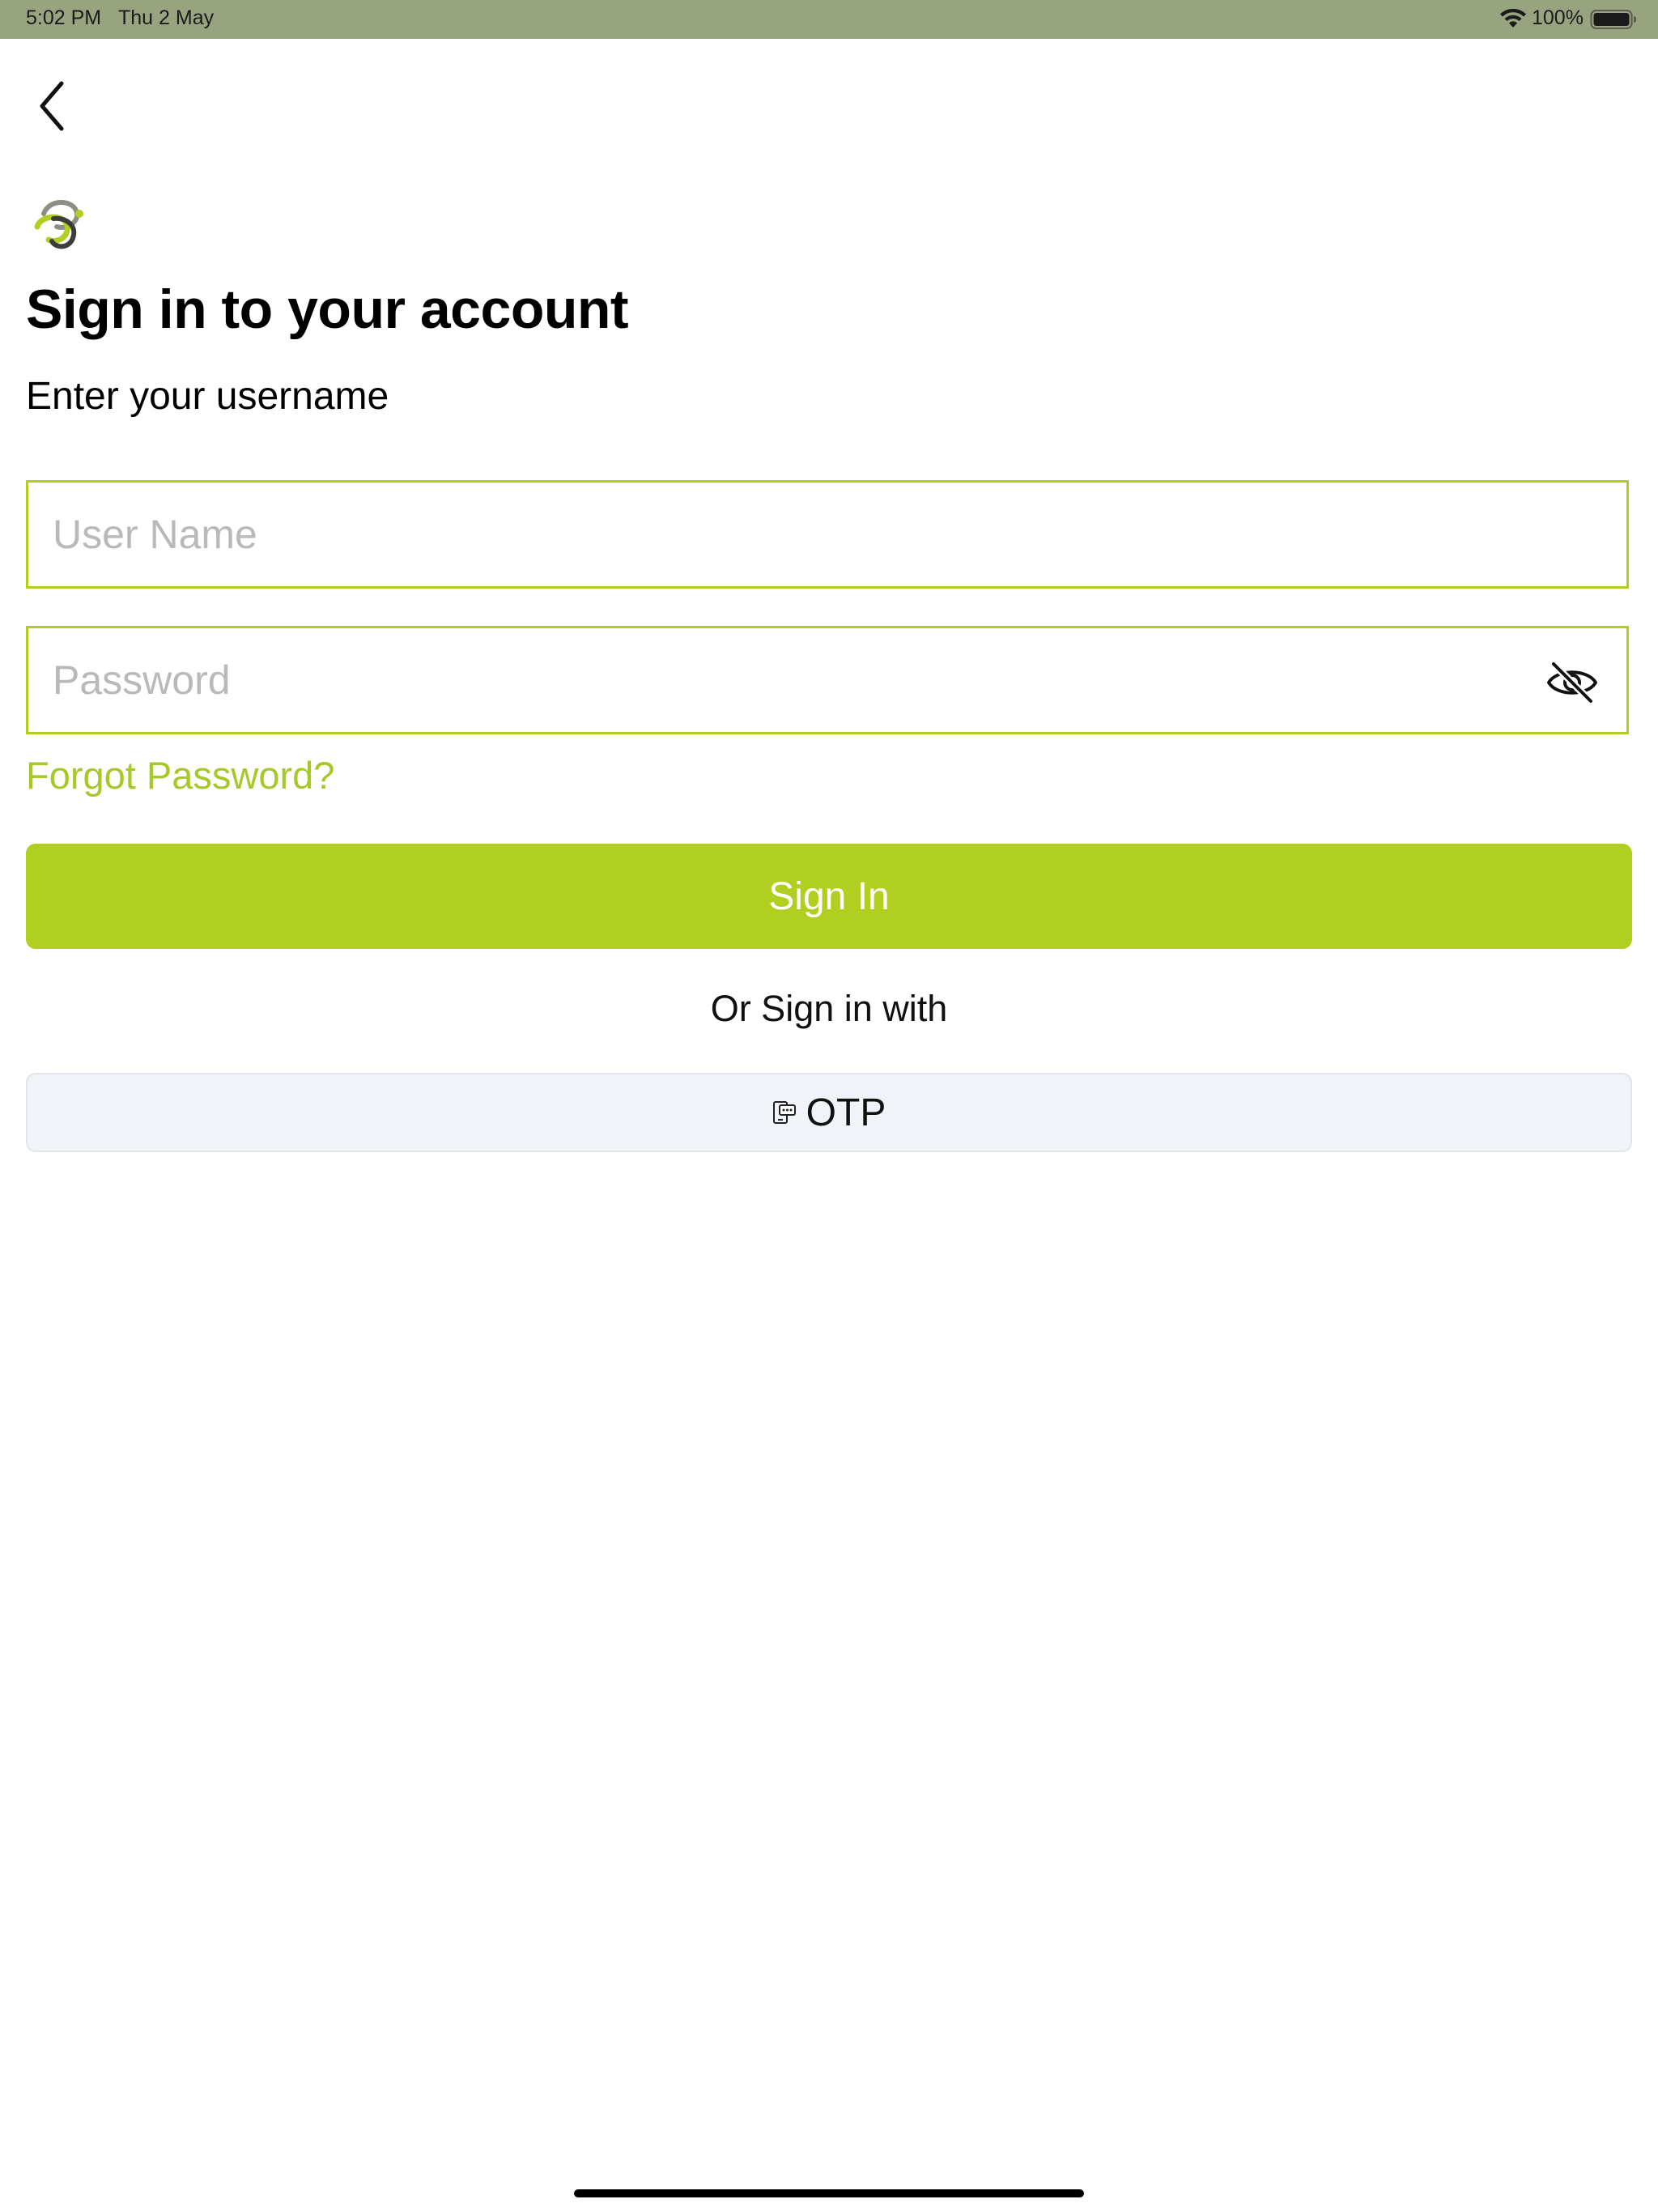 This screenshot has width=1658, height=2212. Describe the element at coordinates (1558, 18) in the screenshot. I see `battery-percent: 100%` at that location.